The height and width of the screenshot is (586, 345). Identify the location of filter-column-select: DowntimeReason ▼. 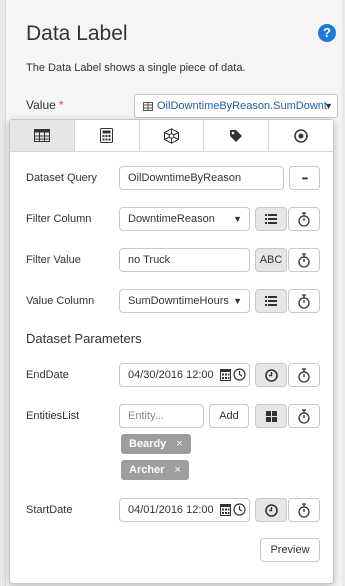
(184, 219).